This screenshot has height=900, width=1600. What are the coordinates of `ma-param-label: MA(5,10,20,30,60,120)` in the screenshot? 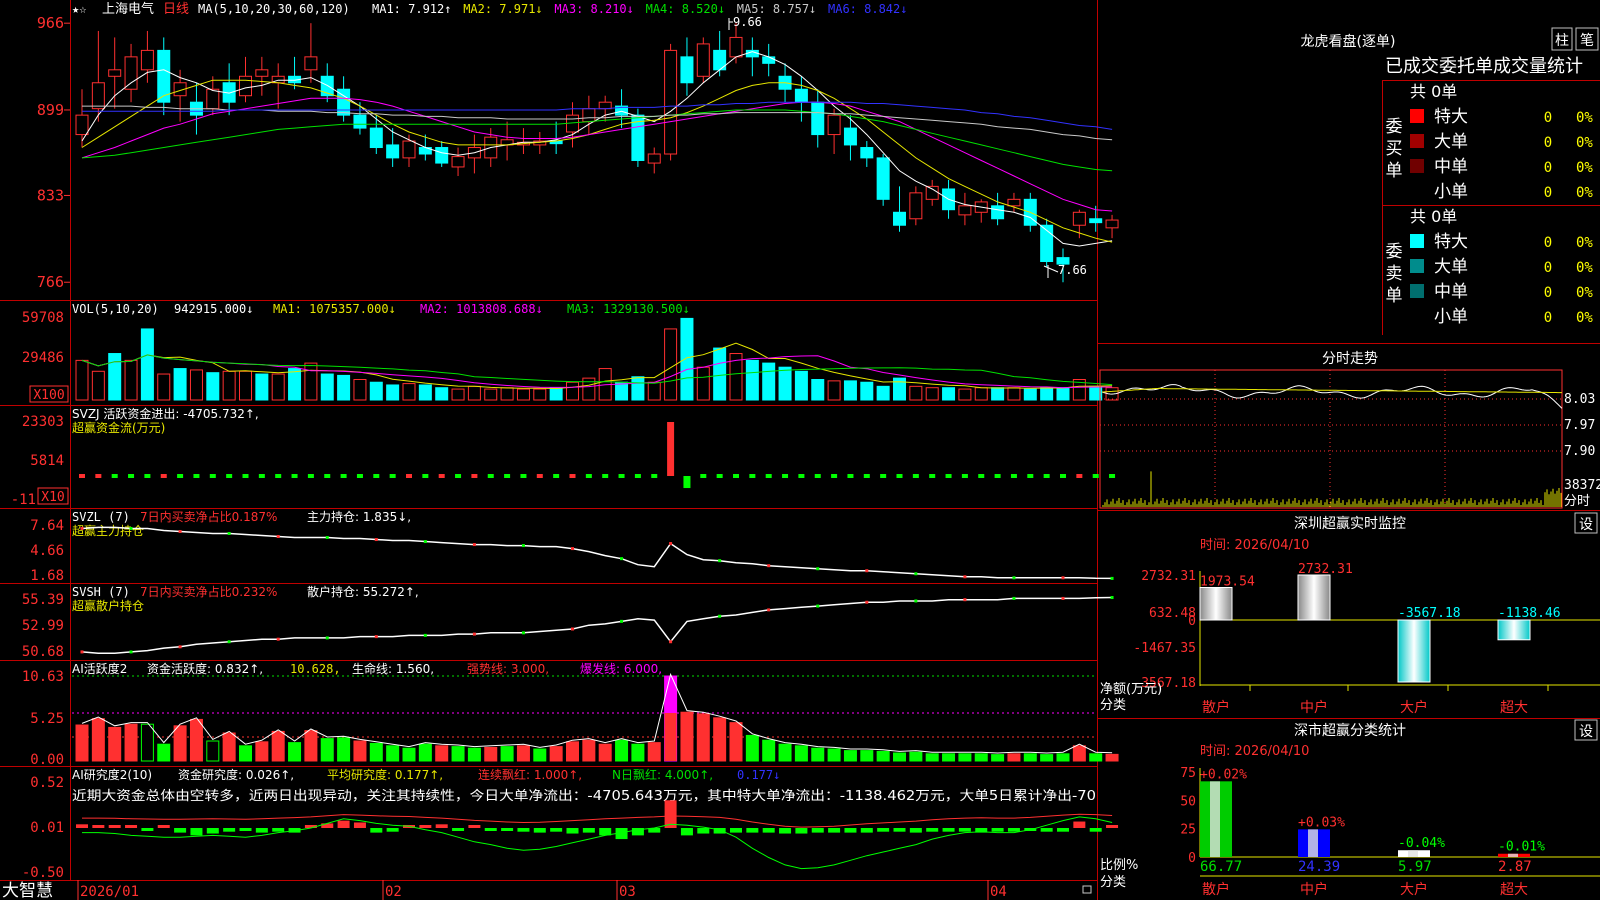 It's located at (274, 9).